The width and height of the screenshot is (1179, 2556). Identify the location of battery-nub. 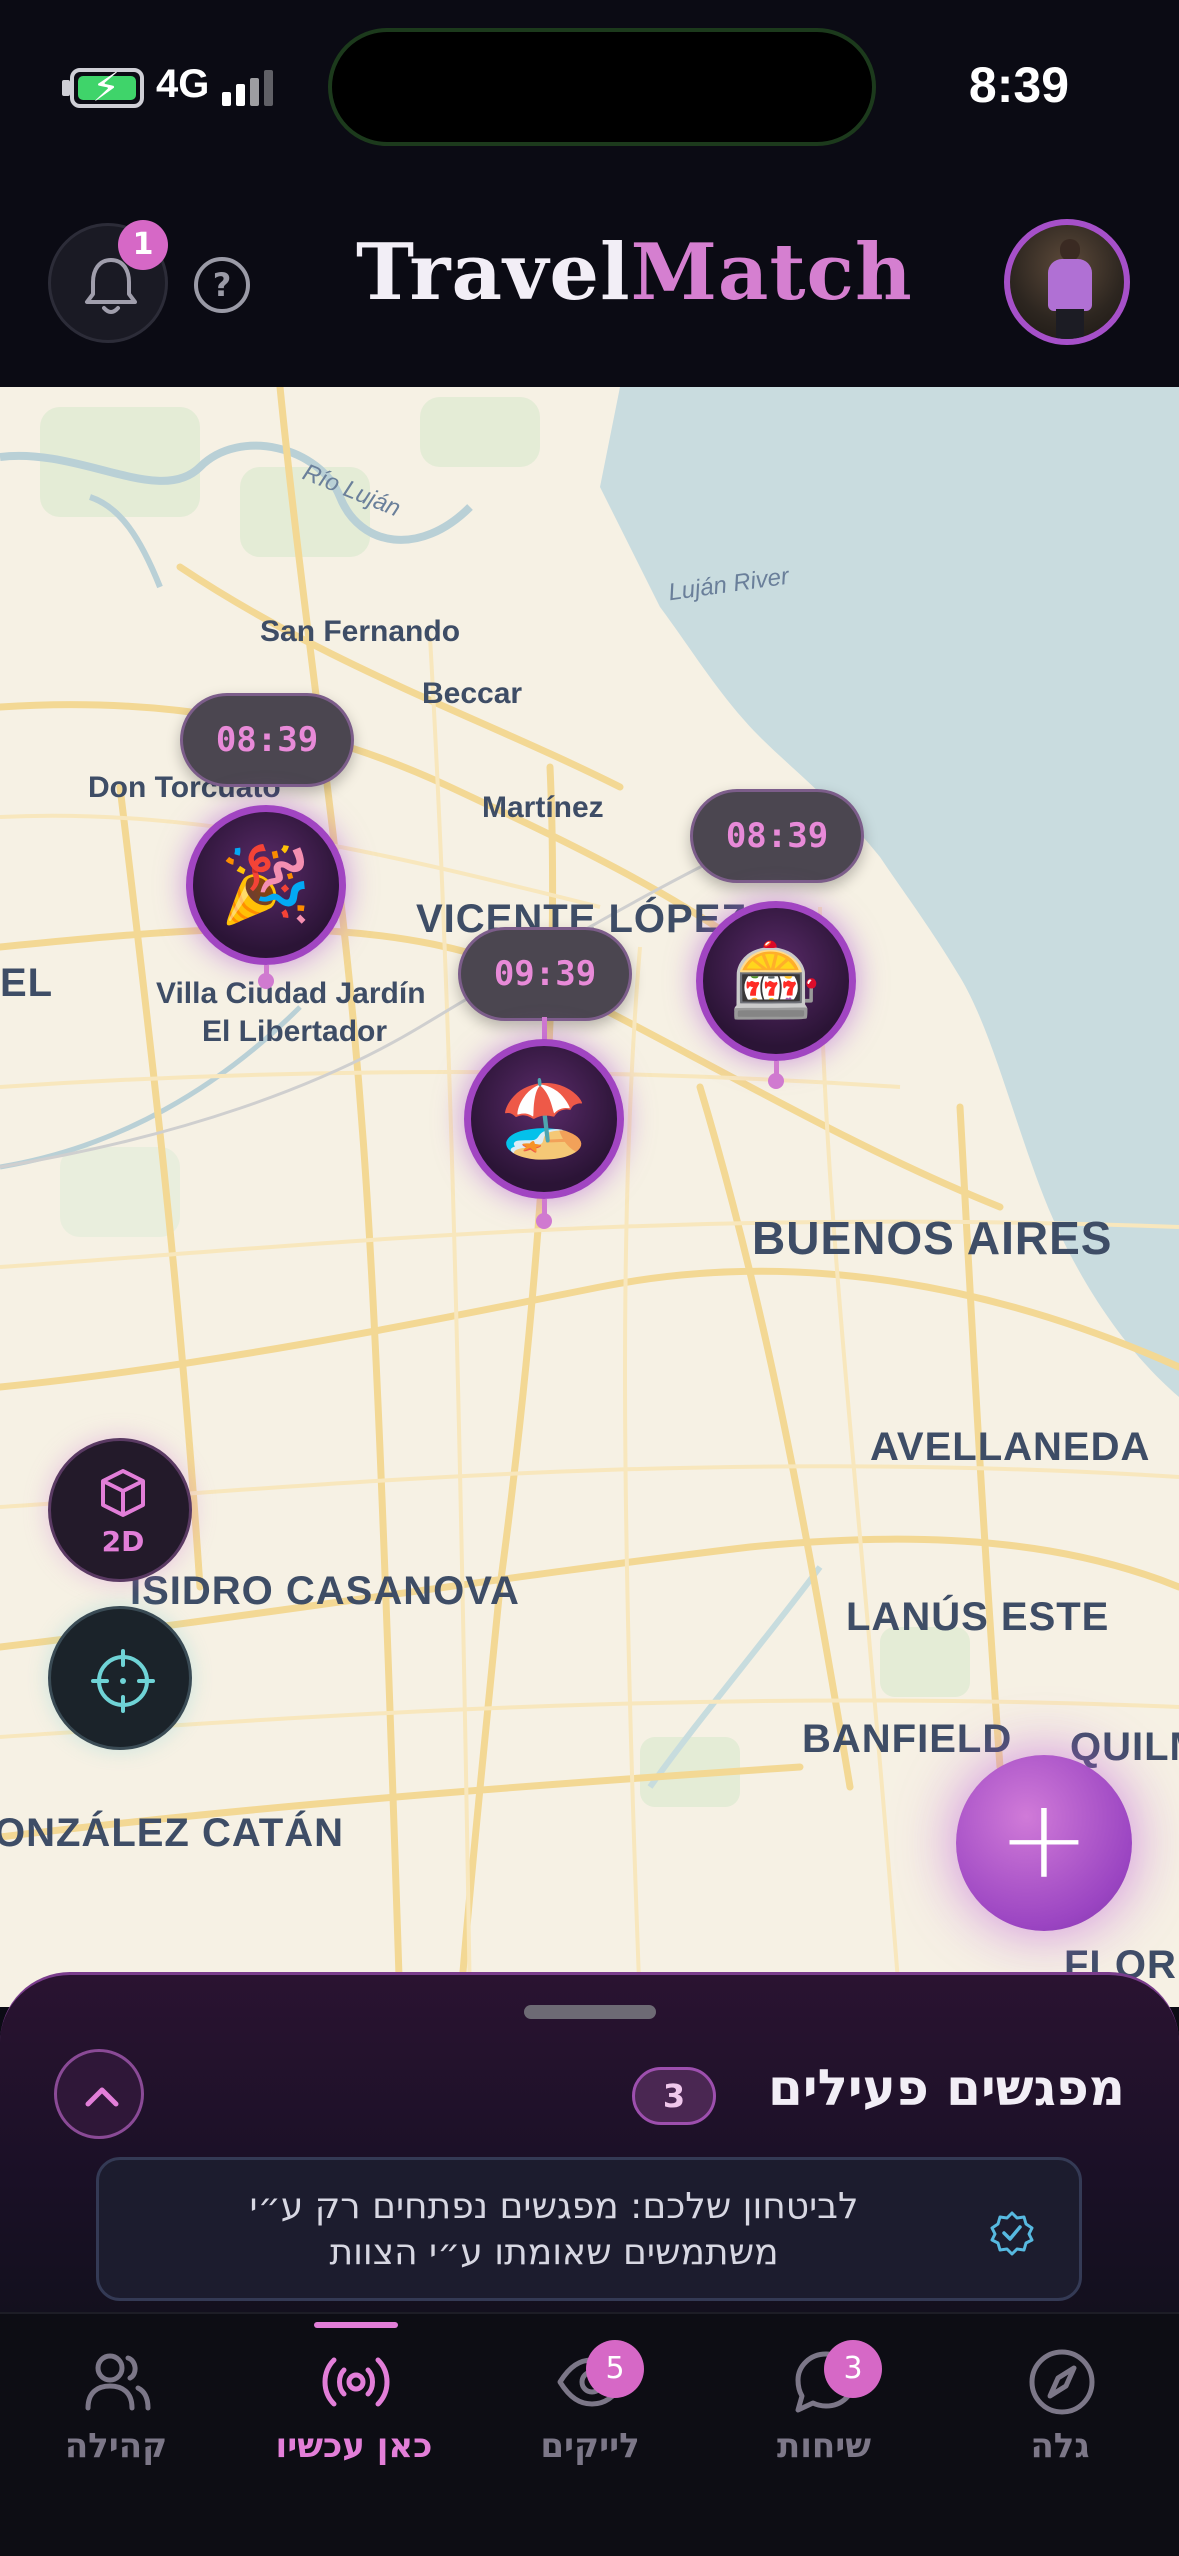
(66, 88).